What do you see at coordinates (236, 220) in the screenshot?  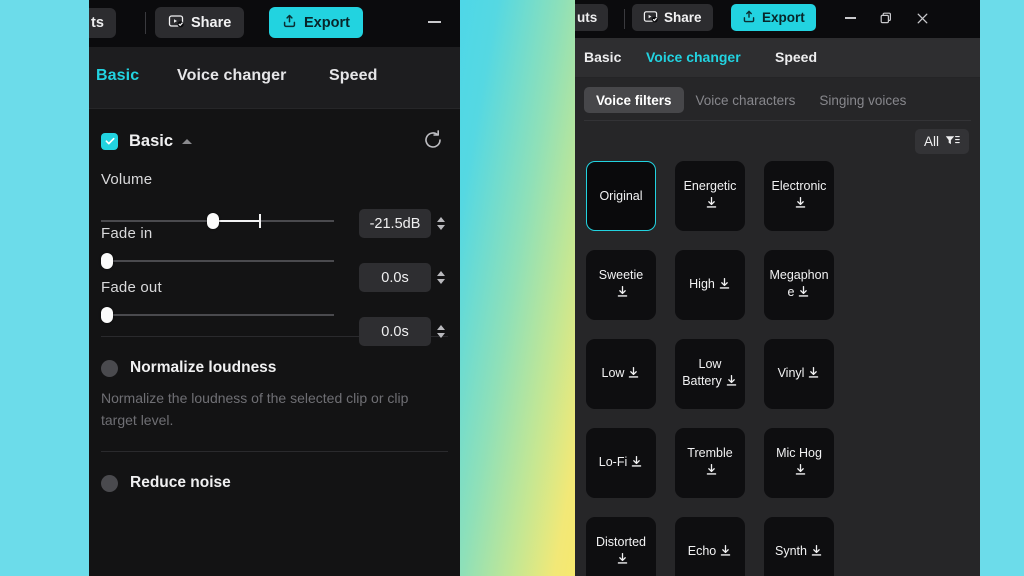 I see `volume-slider-fill` at bounding box center [236, 220].